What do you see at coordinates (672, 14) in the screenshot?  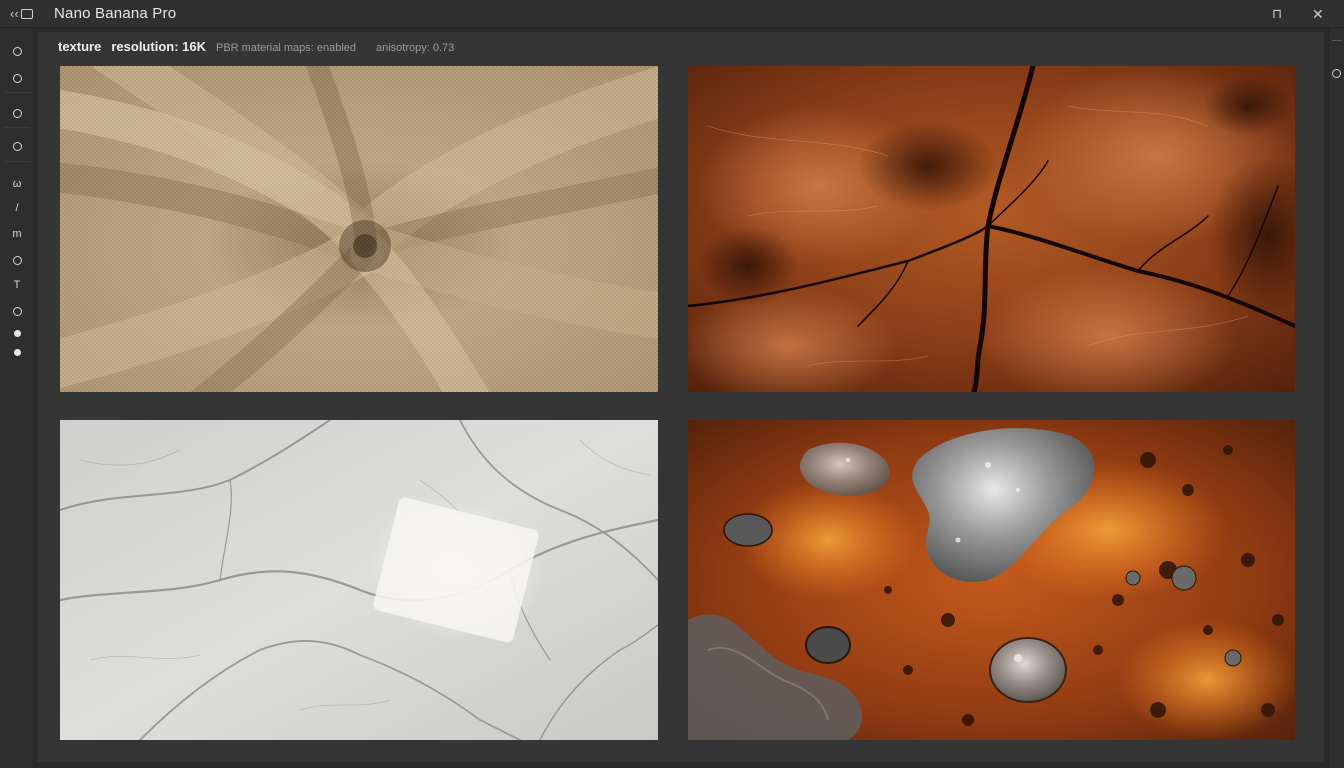 I see `title-bar: ‹‹ Nano Banana Pro ⊓ ✕` at bounding box center [672, 14].